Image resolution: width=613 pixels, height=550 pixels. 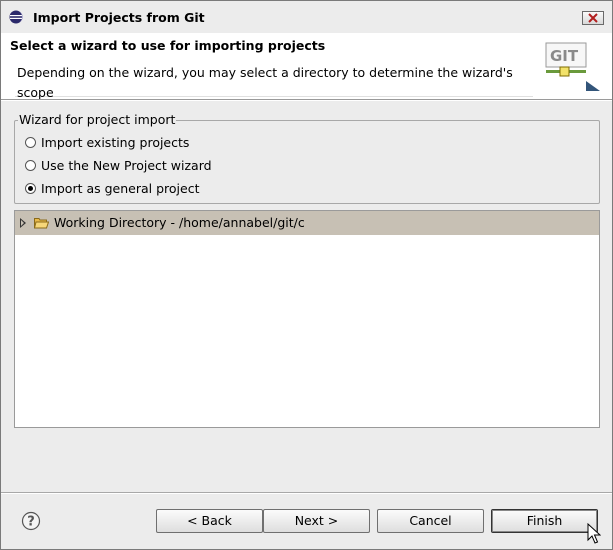 I want to click on window-title: Import Projects from Git, so click(x=119, y=17).